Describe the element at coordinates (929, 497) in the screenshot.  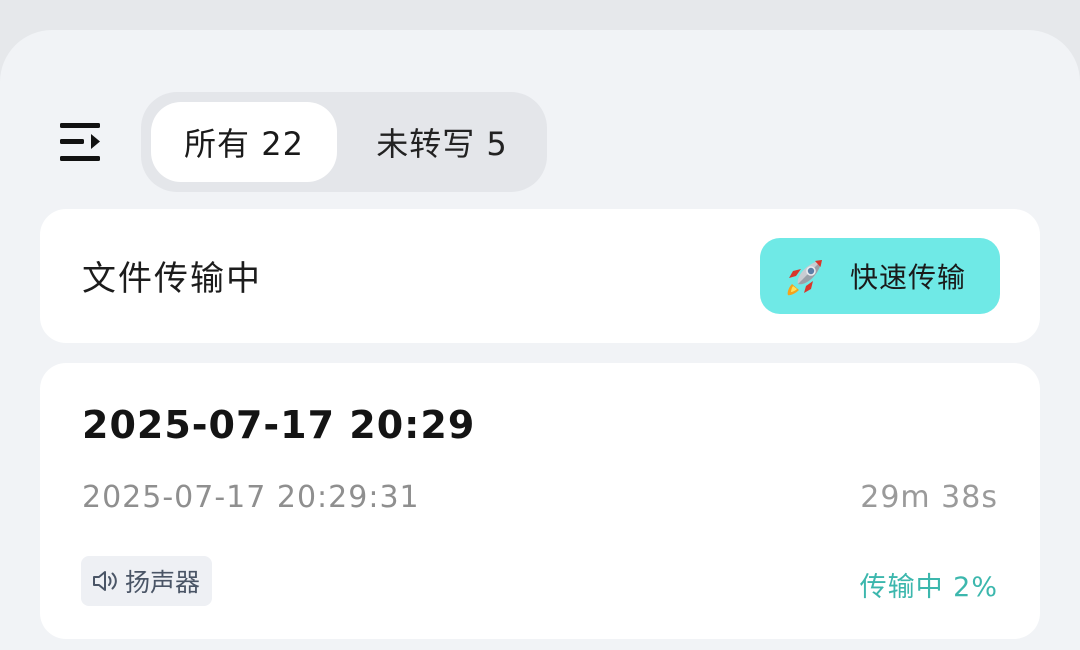
I see `recording-duration: 29m 38s` at that location.